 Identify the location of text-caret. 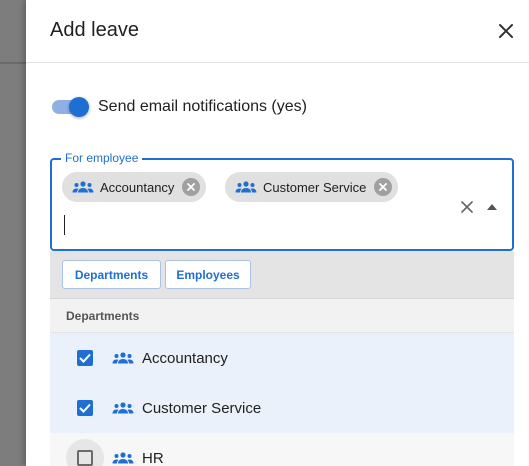
(64, 225).